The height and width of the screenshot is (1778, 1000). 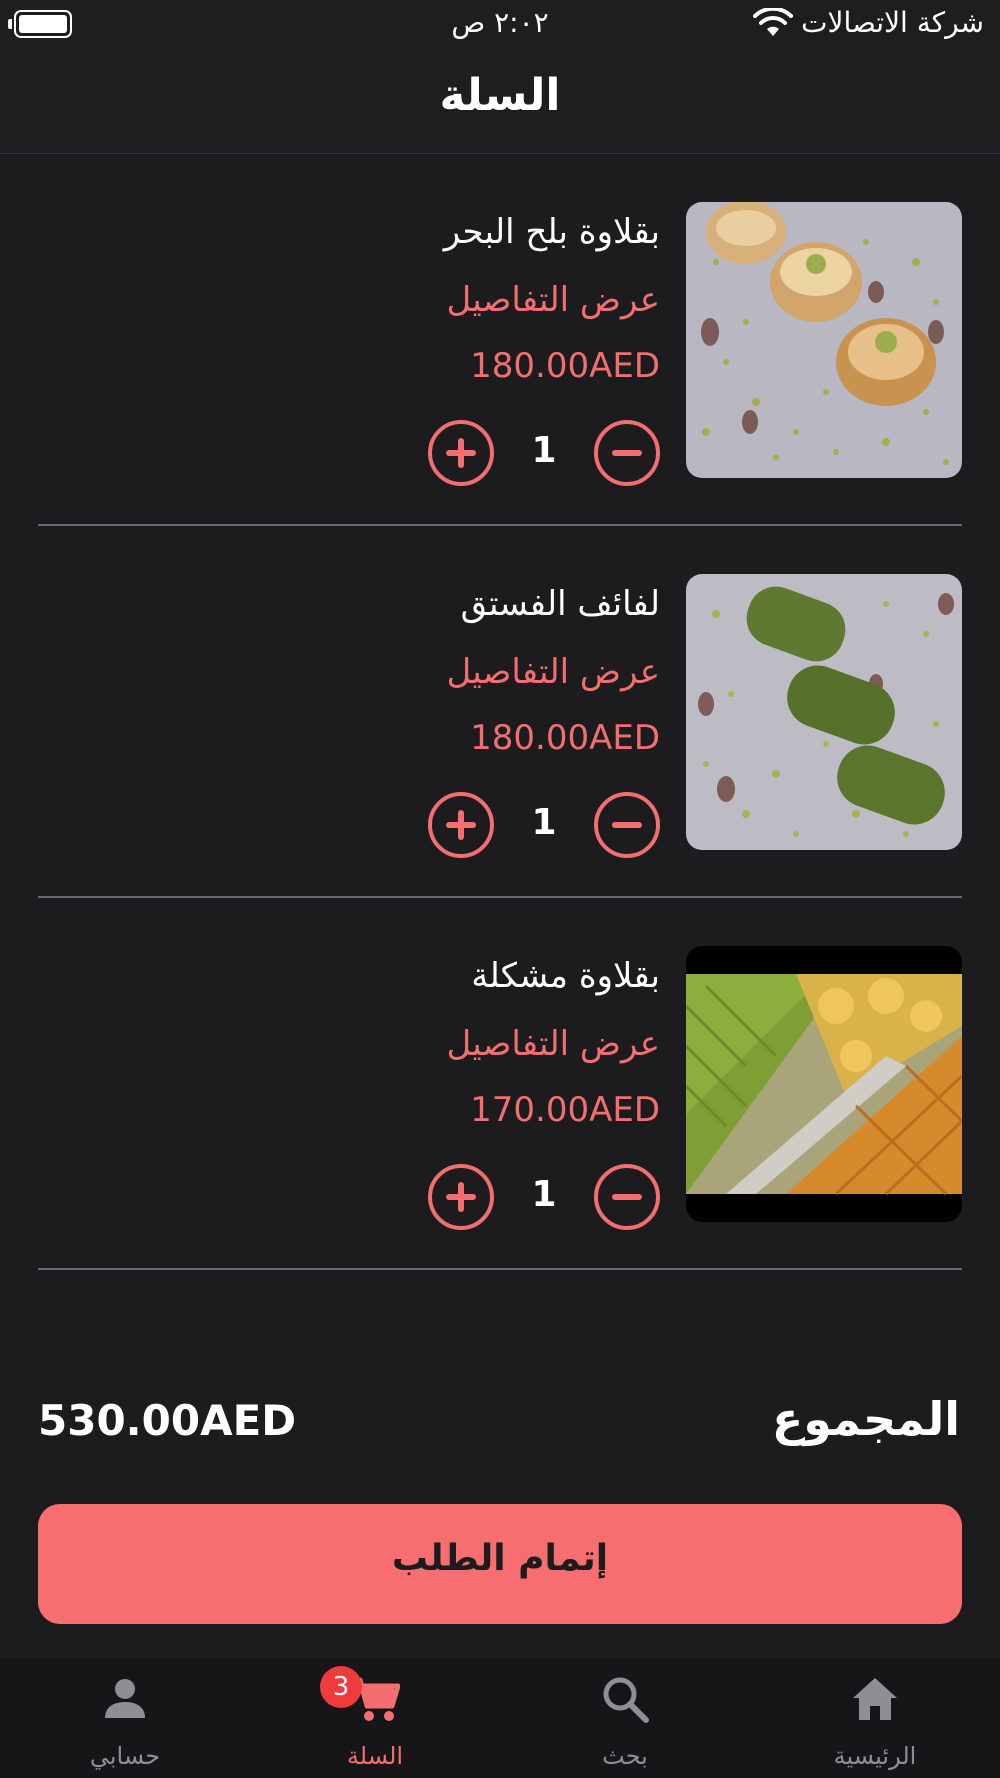 I want to click on carrier-info: شركة الاتصالات, so click(x=868, y=22).